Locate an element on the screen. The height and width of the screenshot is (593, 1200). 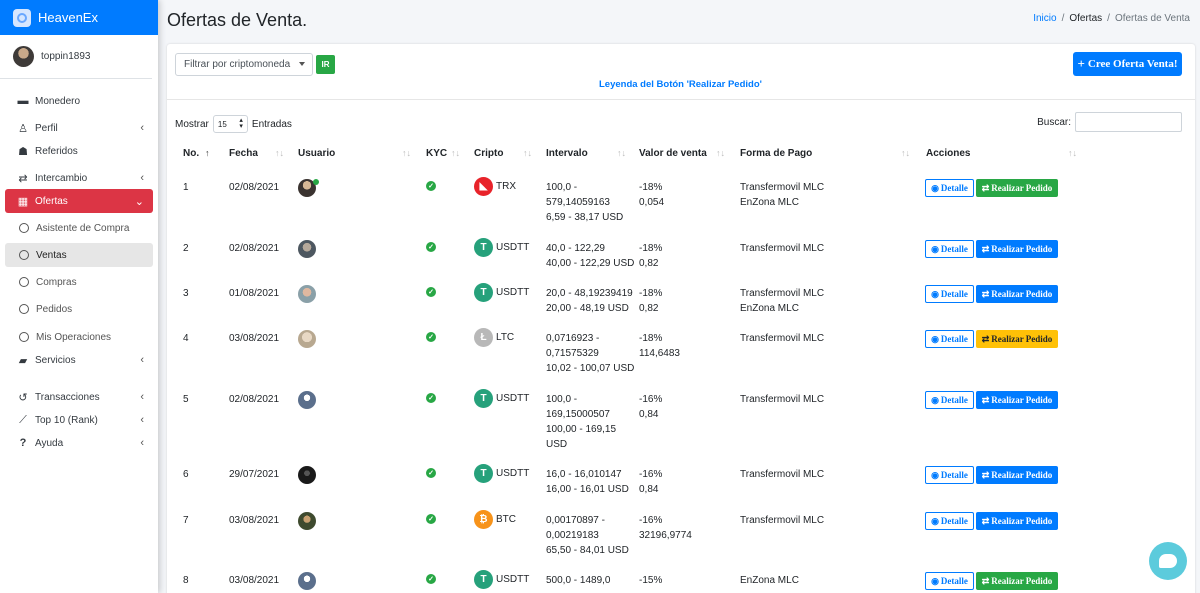
usdt-coin-icon: T is located at coordinates (483, 292).